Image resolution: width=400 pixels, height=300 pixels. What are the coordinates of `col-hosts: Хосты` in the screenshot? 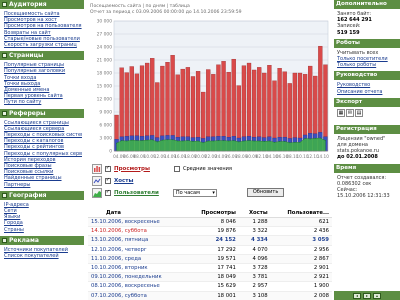 It's located at (254, 213).